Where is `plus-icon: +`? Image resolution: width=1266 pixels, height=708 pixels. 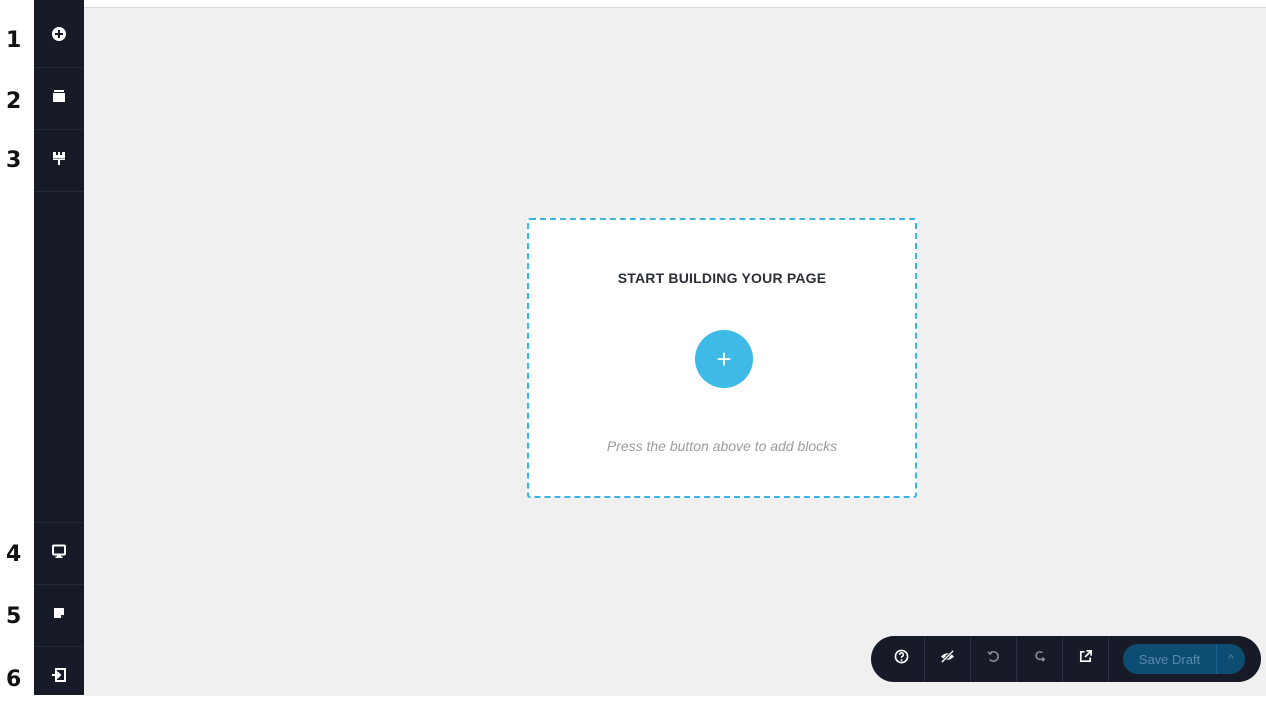
plus-icon: + is located at coordinates (724, 358).